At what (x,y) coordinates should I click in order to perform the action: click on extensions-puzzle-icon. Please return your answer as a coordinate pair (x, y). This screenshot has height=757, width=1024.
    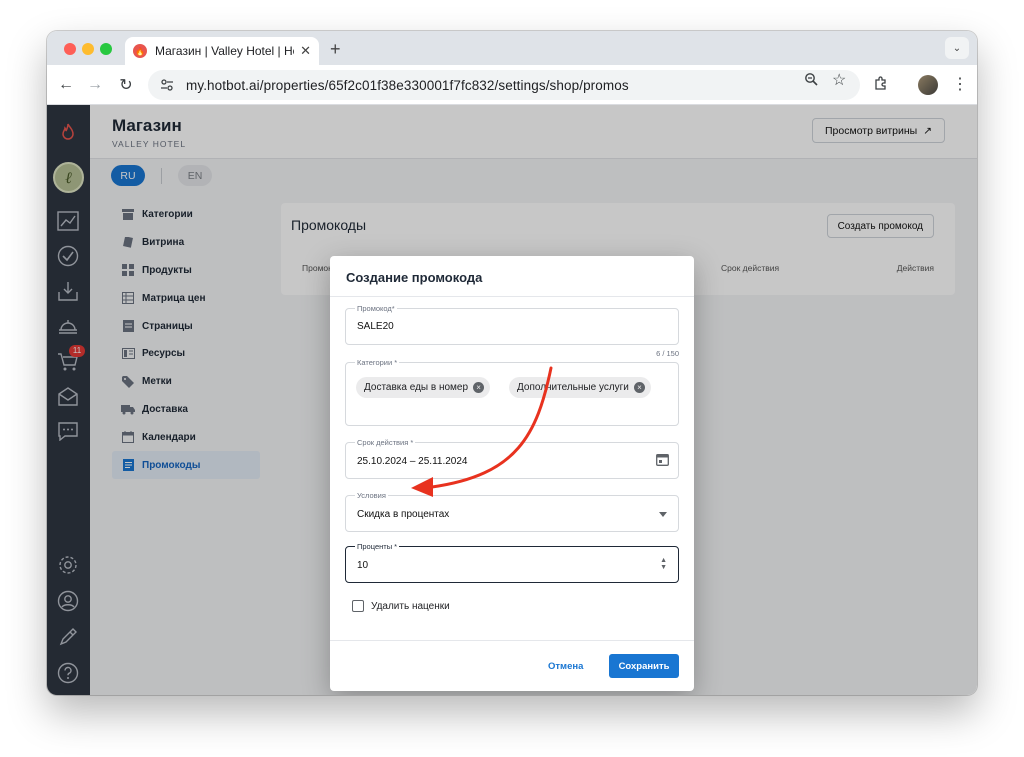
    Looking at the image, I should click on (881, 85).